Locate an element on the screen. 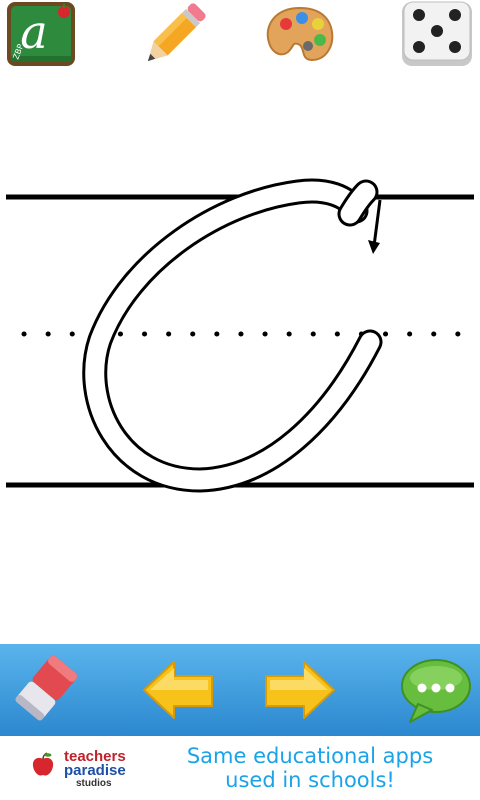 The width and height of the screenshot is (480, 800). arrow-left-icon is located at coordinates (178, 690).